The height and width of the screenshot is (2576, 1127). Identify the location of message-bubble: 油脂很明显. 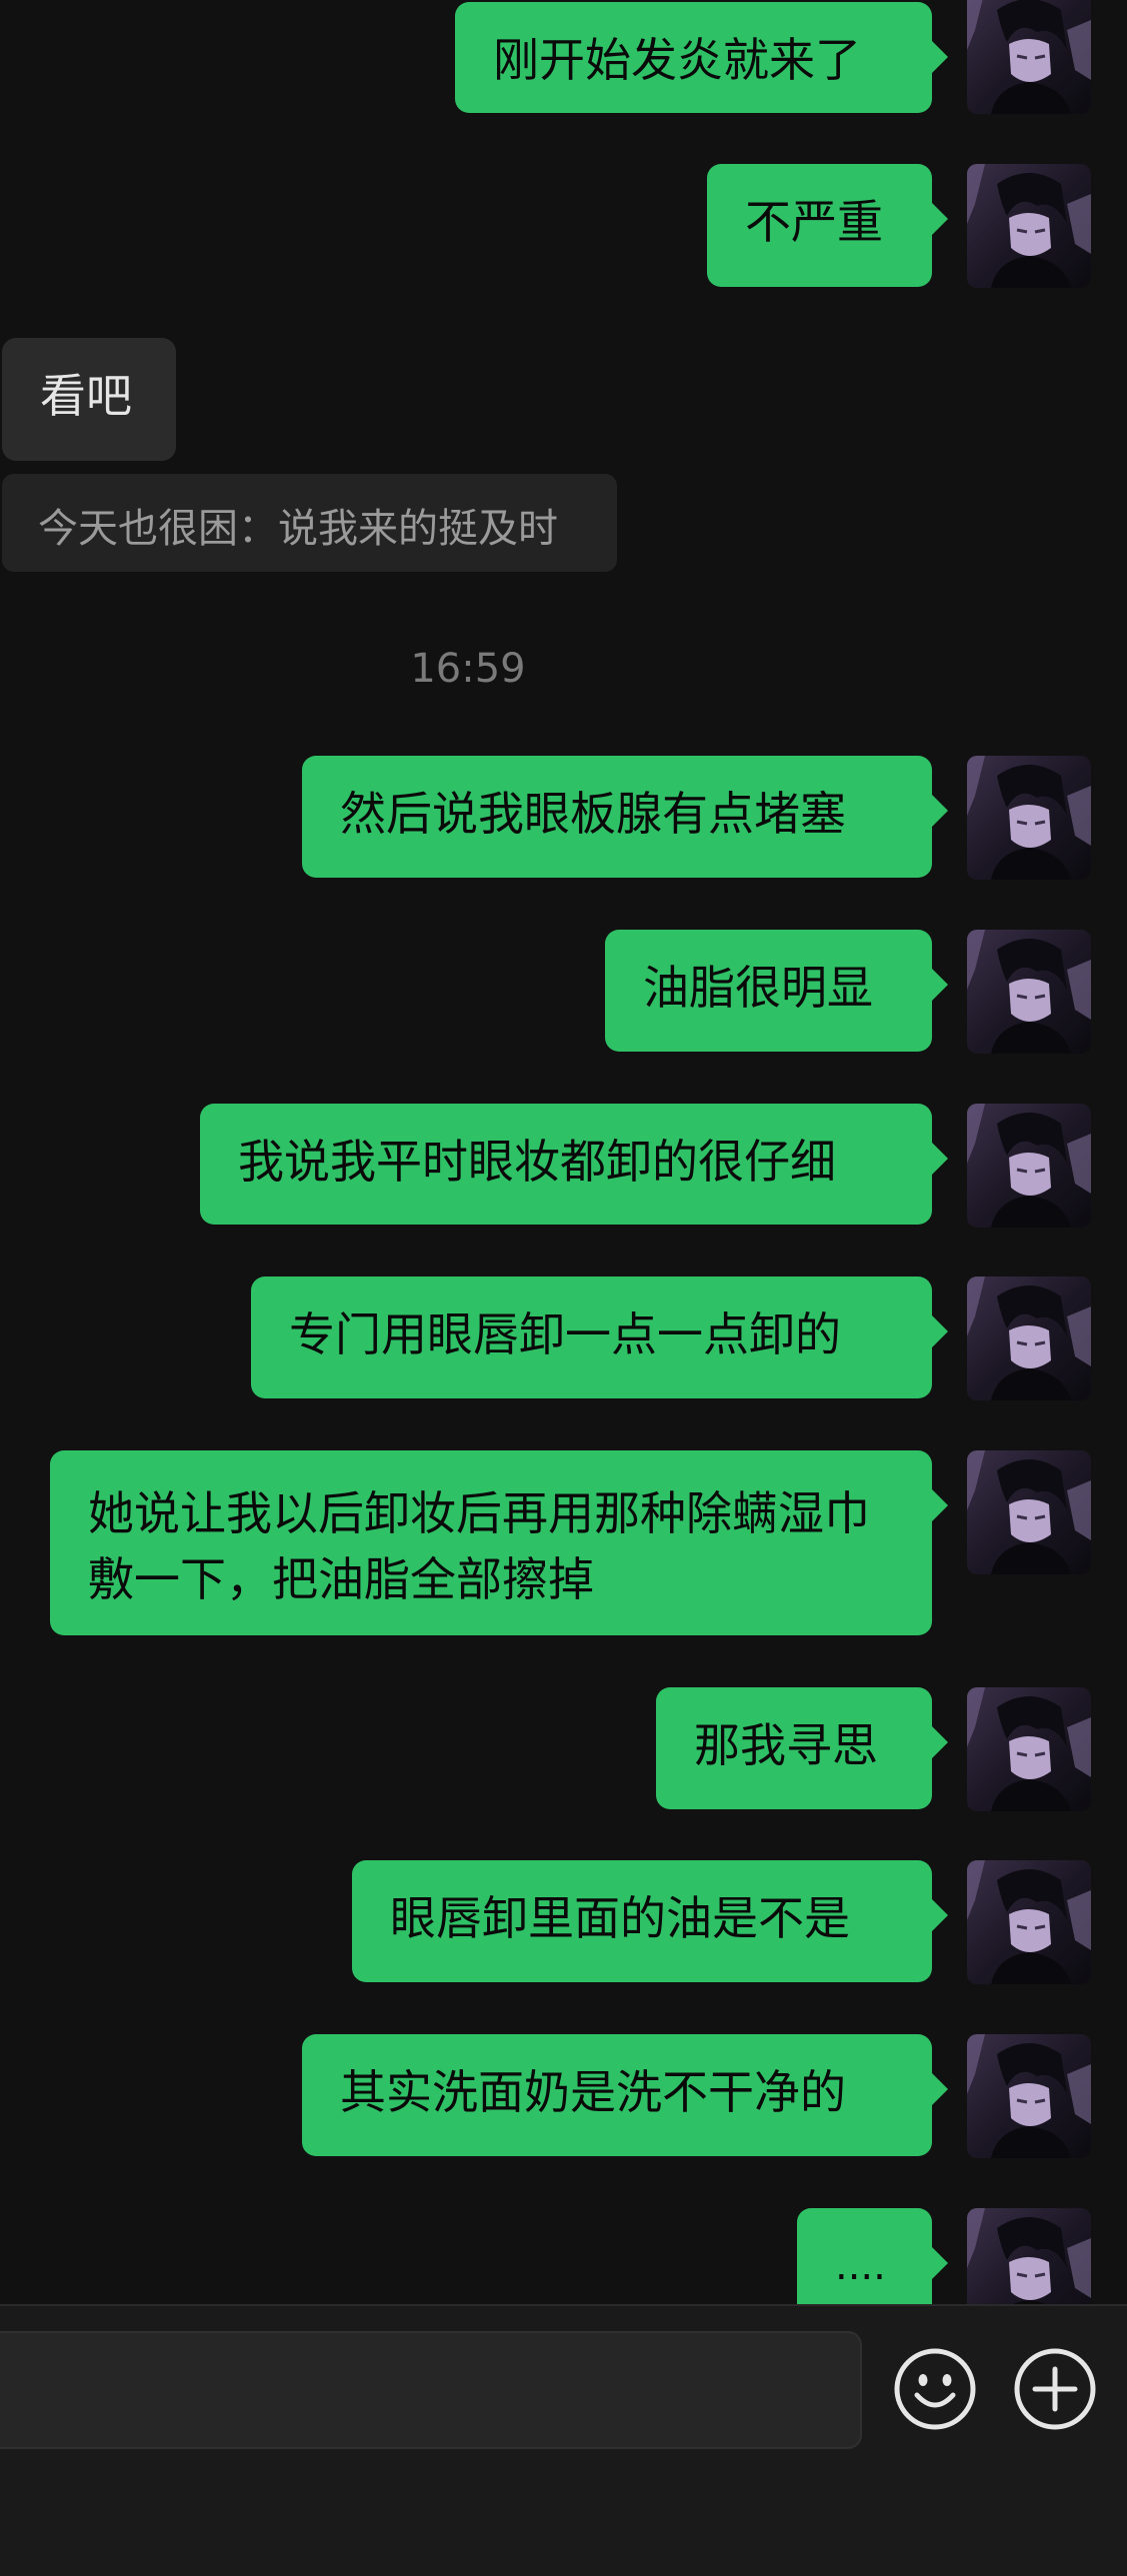
(776, 991).